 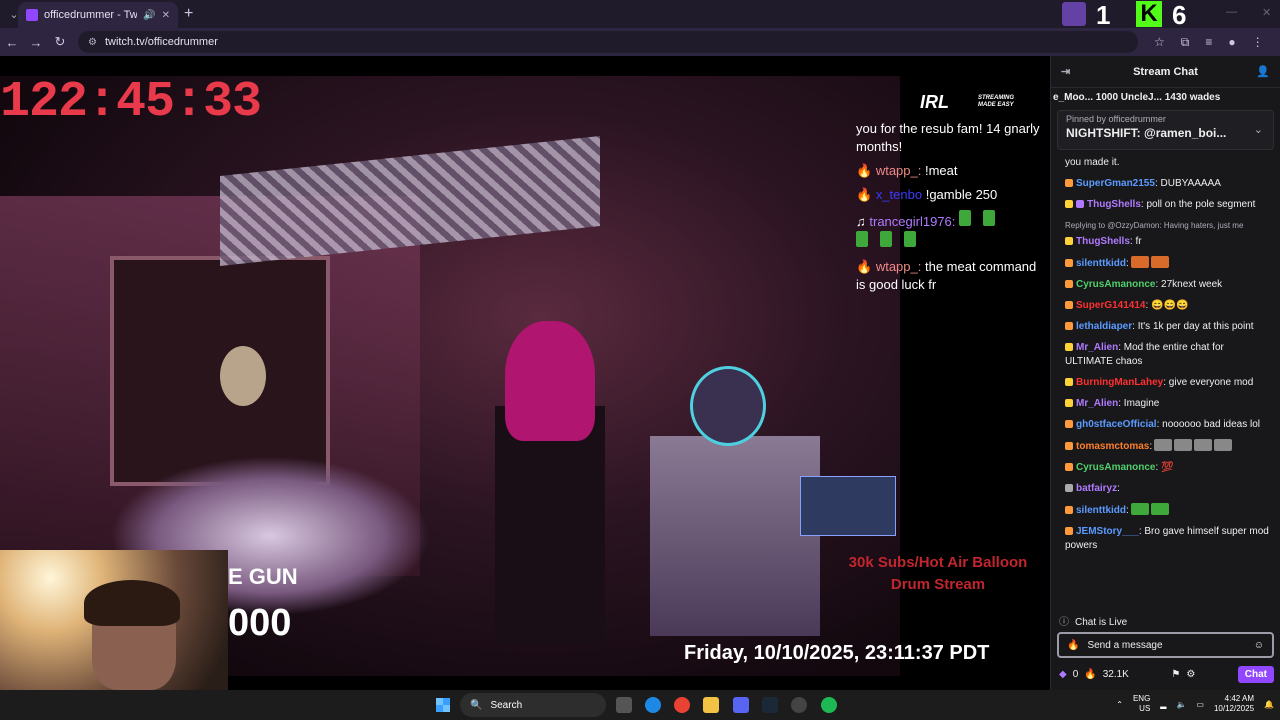 I want to click on minimize-icon: ―, so click(x=1231, y=12).